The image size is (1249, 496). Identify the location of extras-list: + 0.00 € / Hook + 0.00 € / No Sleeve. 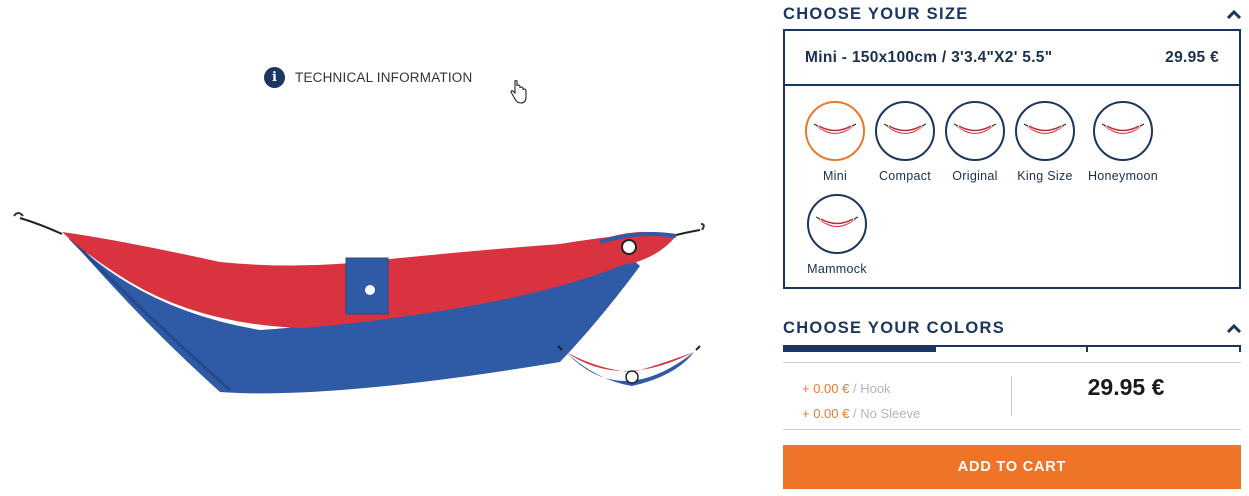
(861, 401).